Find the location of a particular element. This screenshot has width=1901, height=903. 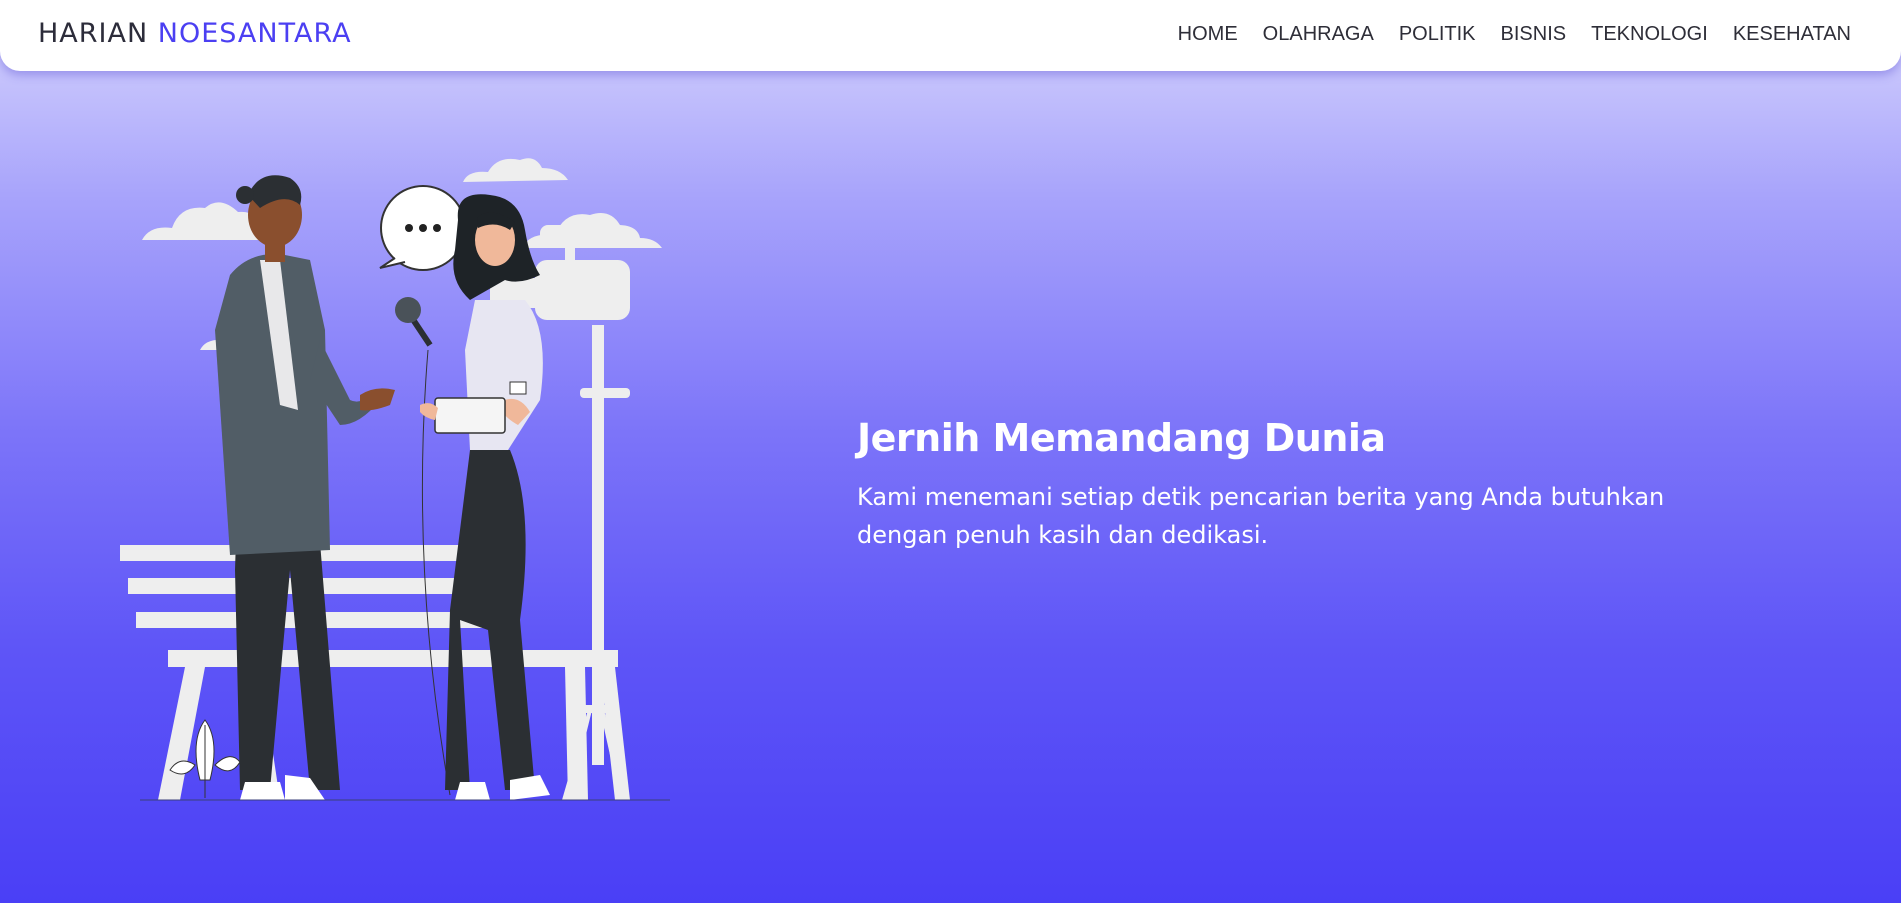

speech-bubble-icon is located at coordinates (422, 228).